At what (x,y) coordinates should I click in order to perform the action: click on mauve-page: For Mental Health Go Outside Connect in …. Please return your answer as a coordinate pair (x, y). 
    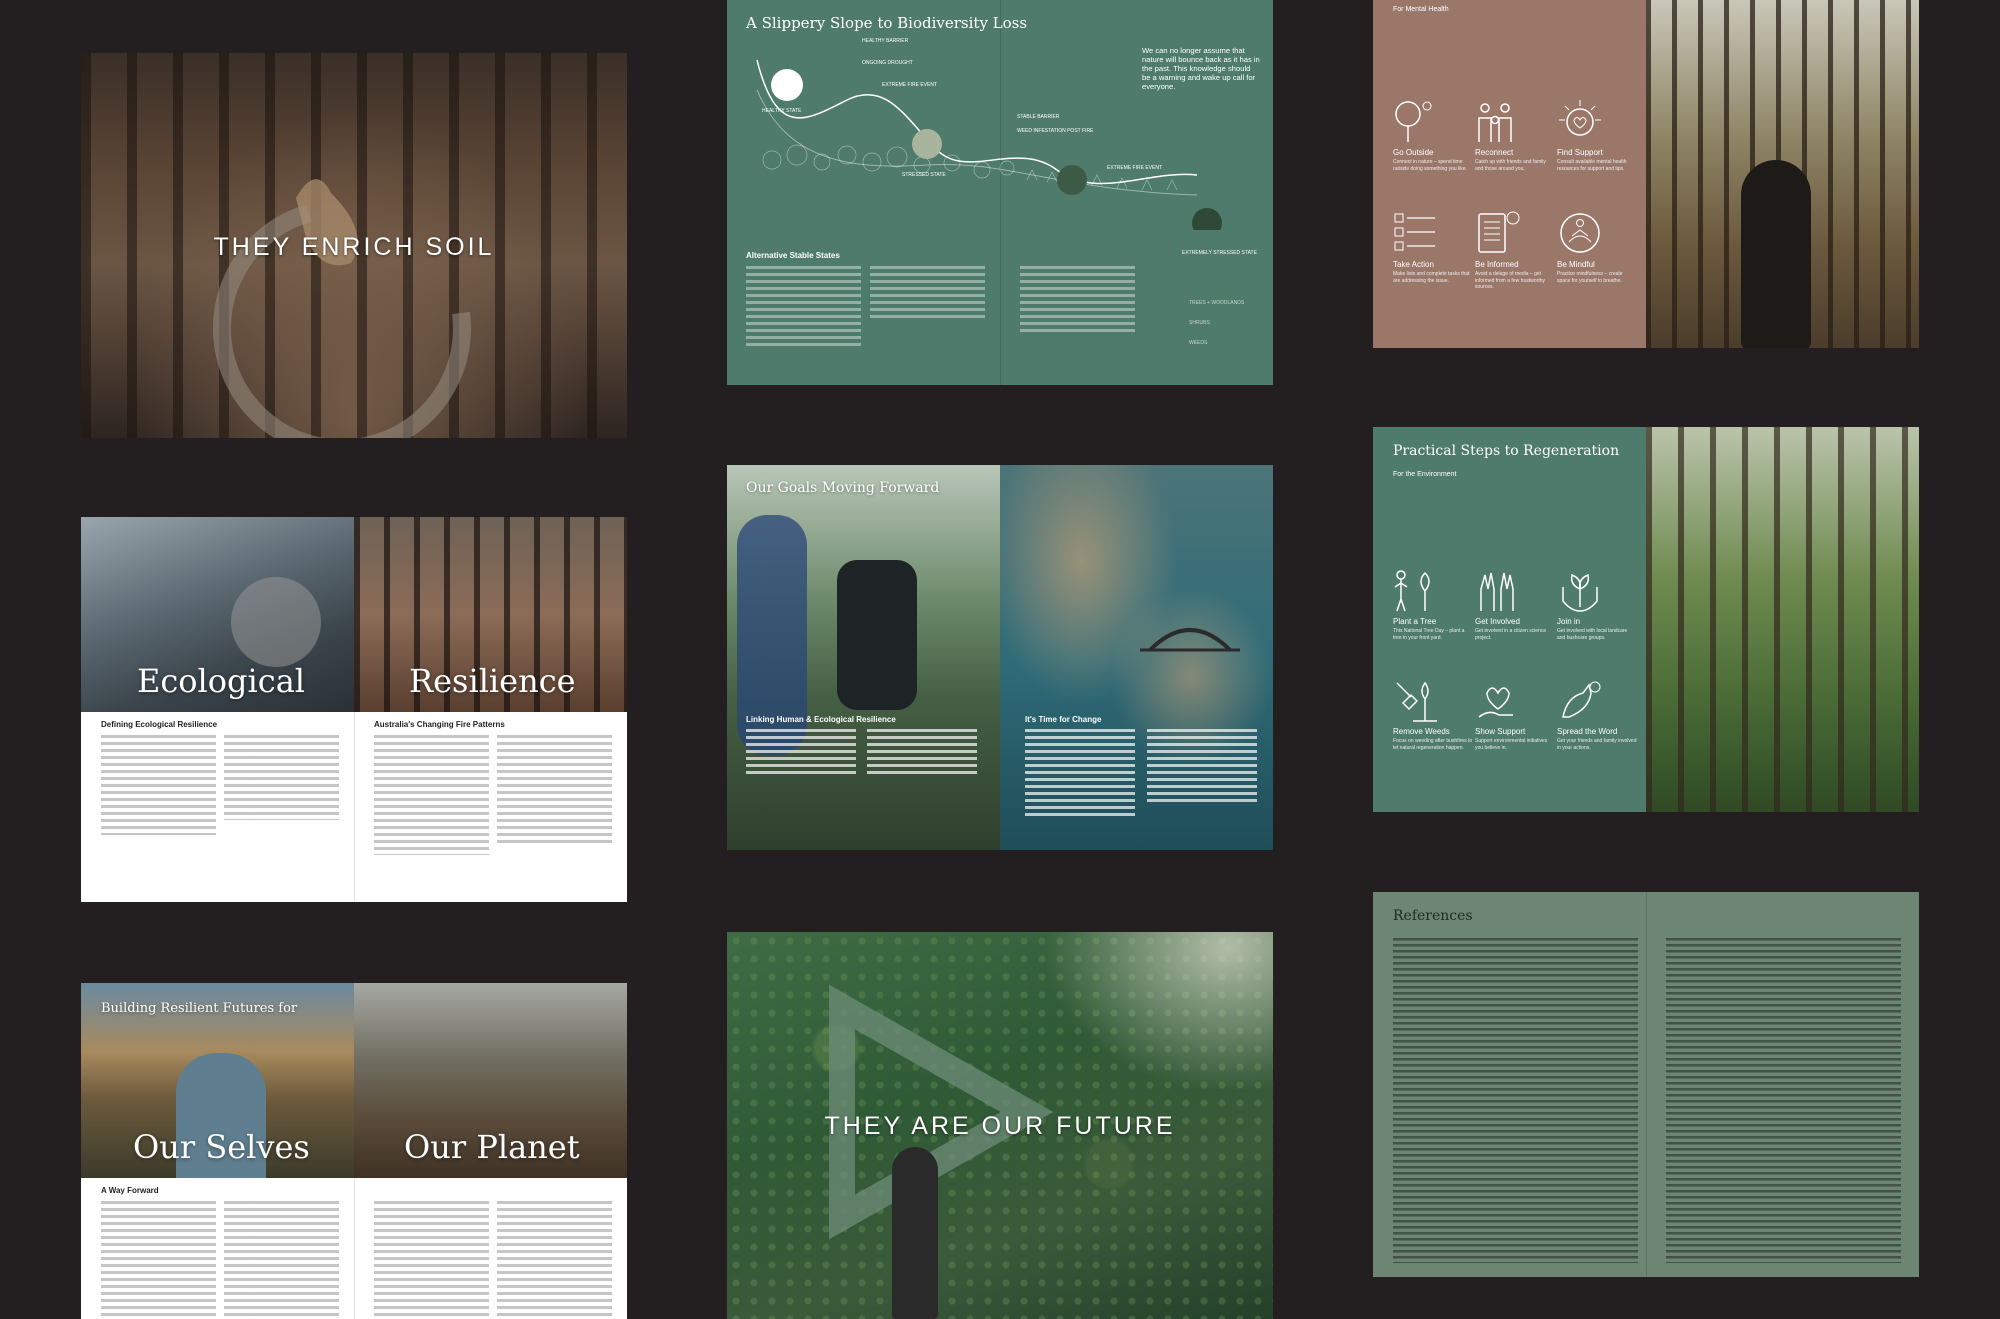
    Looking at the image, I should click on (1509, 174).